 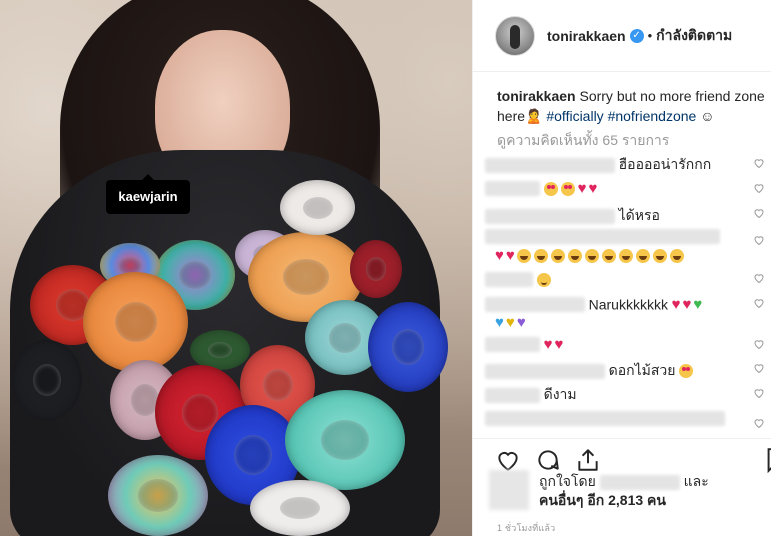 I want to click on post-timestamp: 1 ชั่วโมงที่แล้ว, so click(x=526, y=528).